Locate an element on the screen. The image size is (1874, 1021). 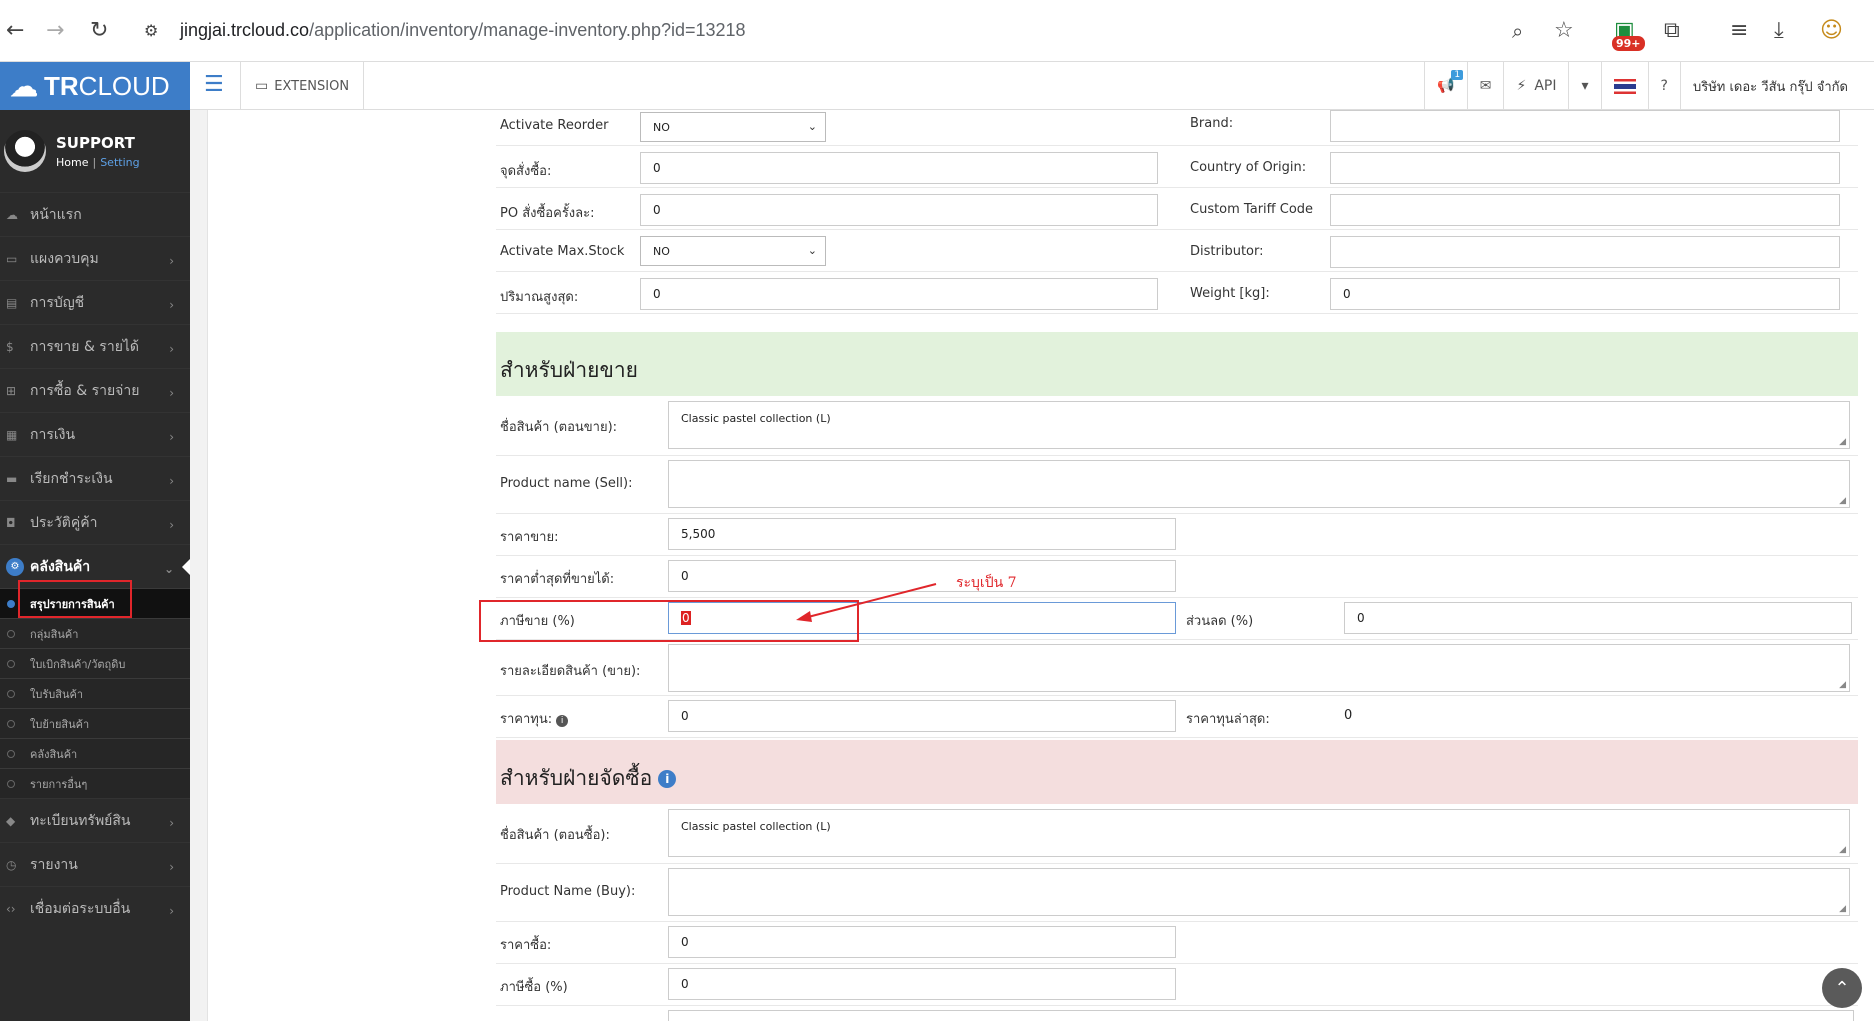
puzzle-icon: ⧉ is located at coordinates (1672, 31).